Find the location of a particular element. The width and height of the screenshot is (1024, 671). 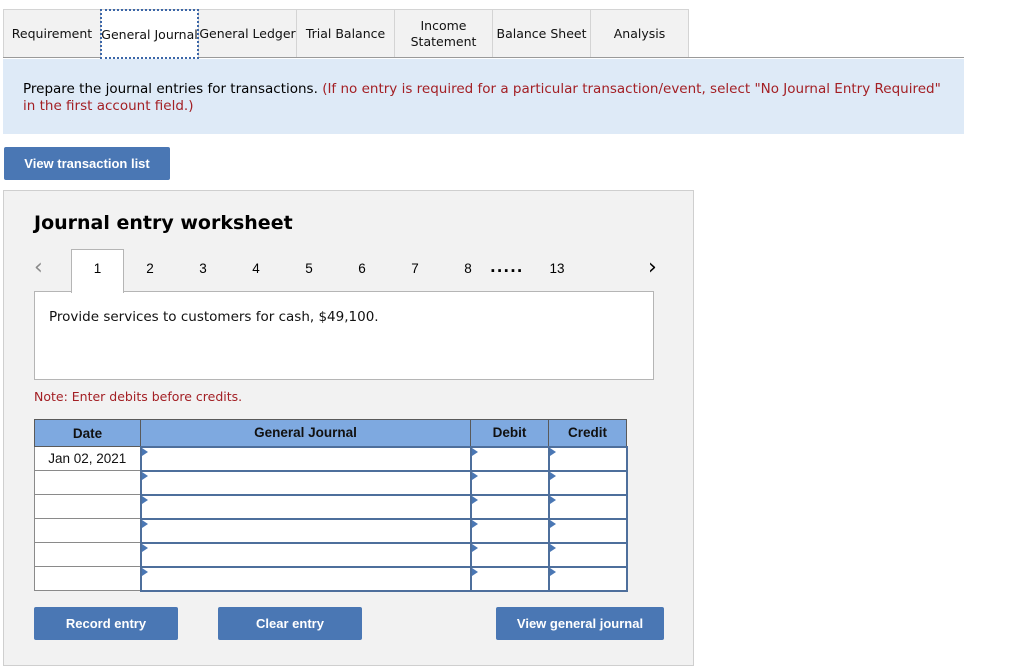

tab-income-statement: Income Statement is located at coordinates (443, 33).